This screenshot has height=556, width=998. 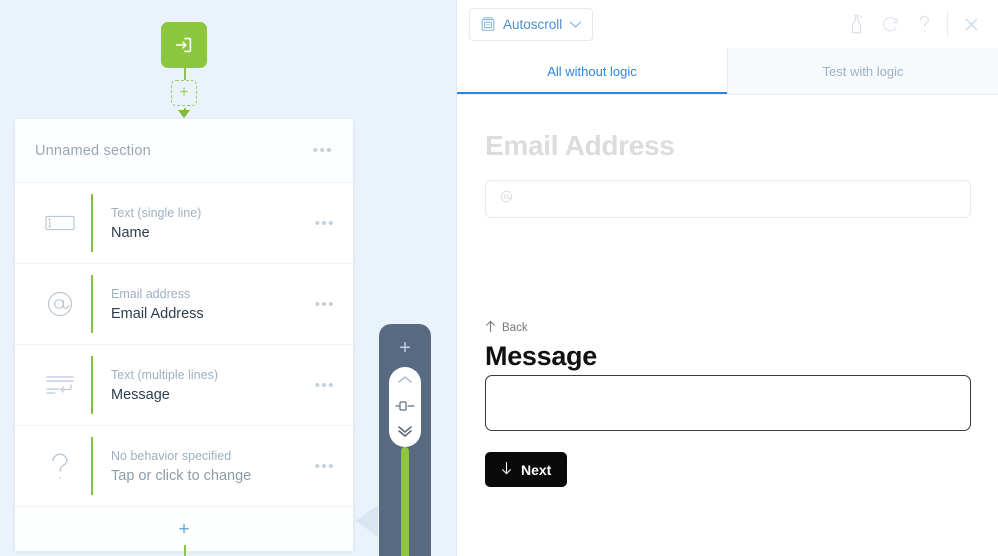 I want to click on field-row: Text (multiple lines) Message •••, so click(x=184, y=385).